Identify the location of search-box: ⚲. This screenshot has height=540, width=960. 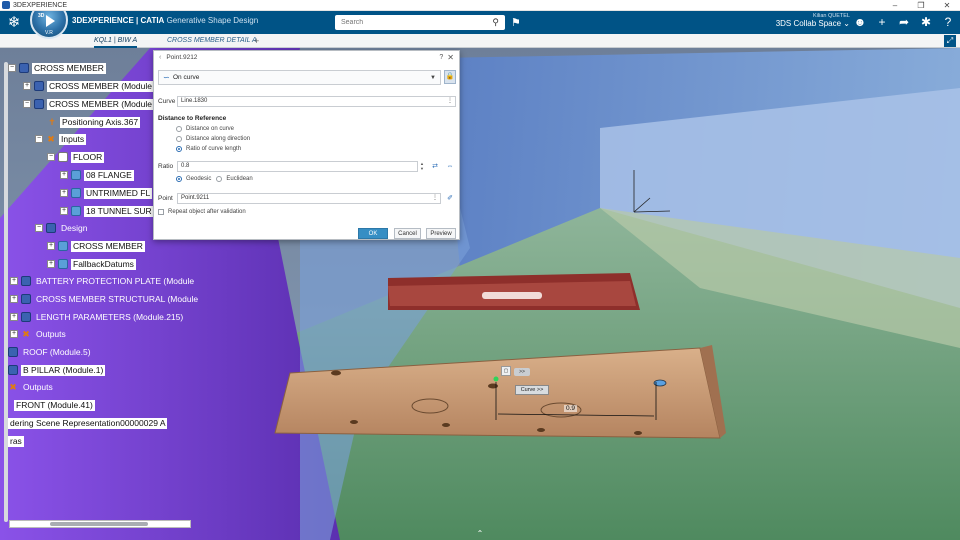
(420, 22).